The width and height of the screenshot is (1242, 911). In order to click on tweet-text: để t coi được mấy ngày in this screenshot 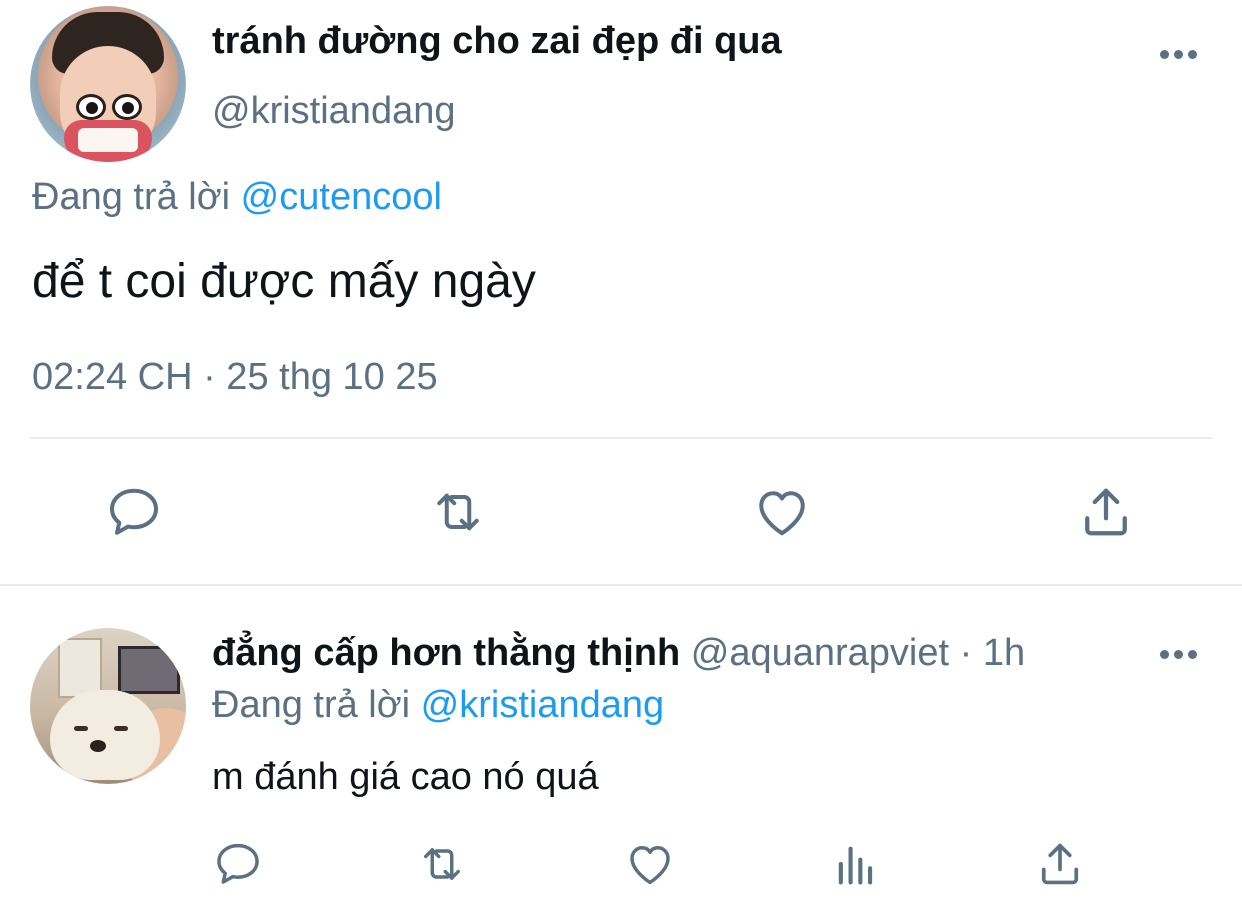, I will do `click(284, 281)`.